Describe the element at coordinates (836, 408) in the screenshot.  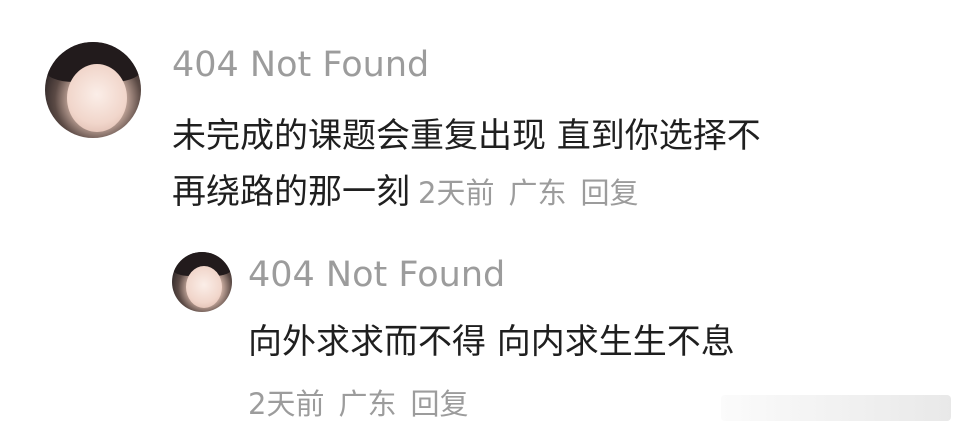
I see `watermark` at that location.